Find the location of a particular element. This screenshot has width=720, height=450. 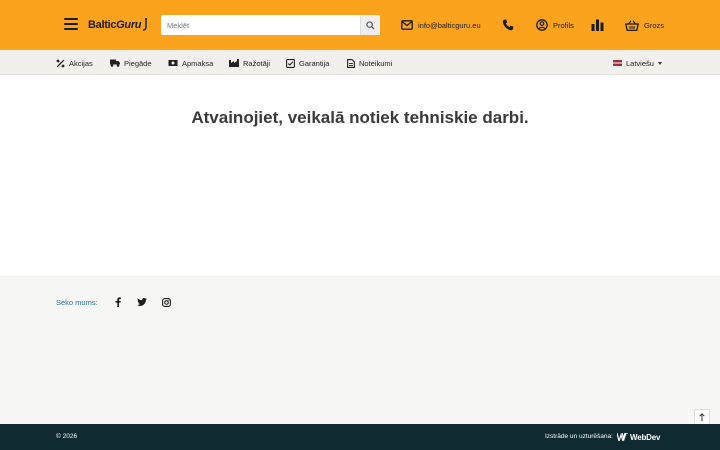

site-logo: BalticGuru is located at coordinates (118, 25).